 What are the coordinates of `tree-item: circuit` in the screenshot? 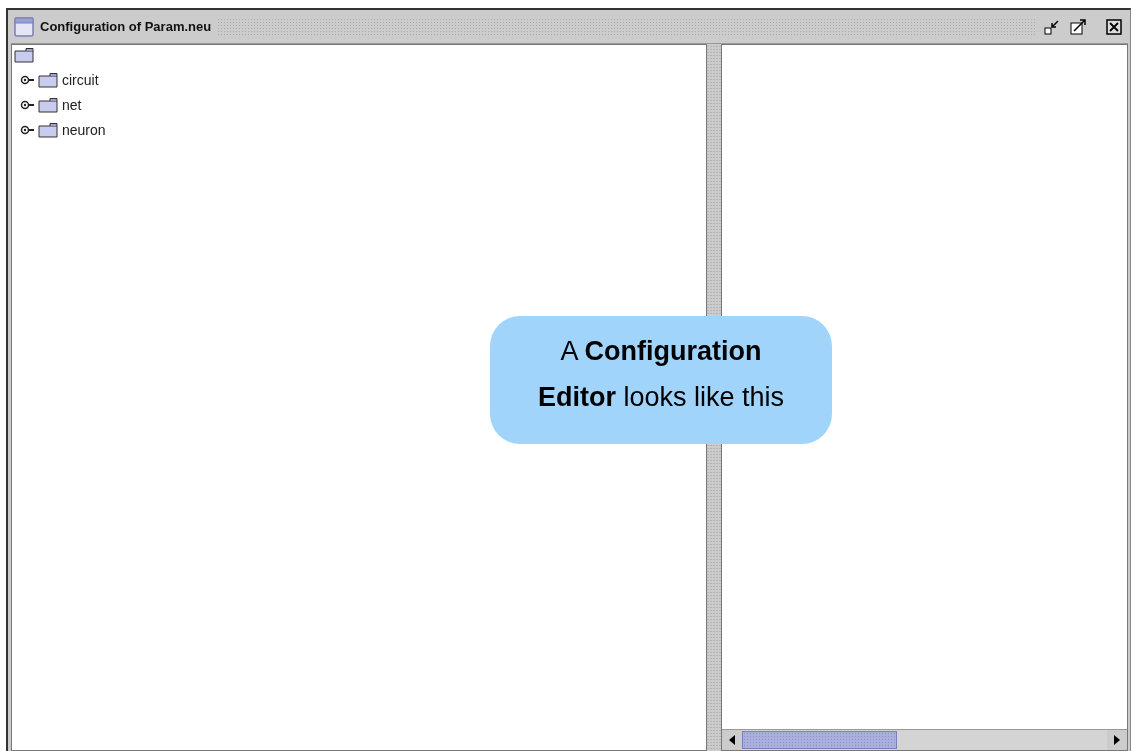 It's located at (359, 79).